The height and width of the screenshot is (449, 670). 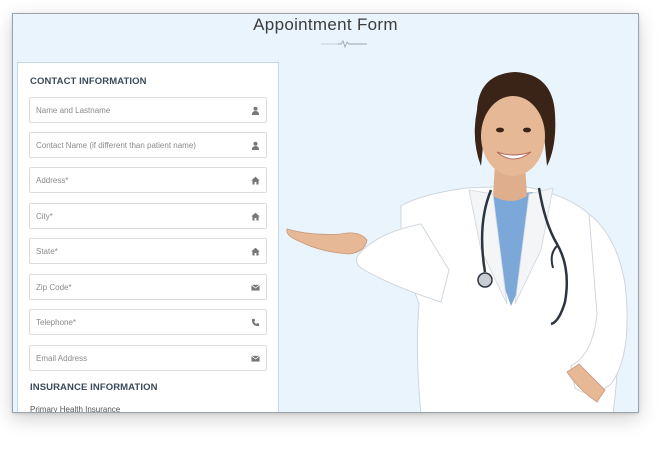 What do you see at coordinates (88, 81) in the screenshot?
I see `contact-information-heading: CONTACT INFORMATION` at bounding box center [88, 81].